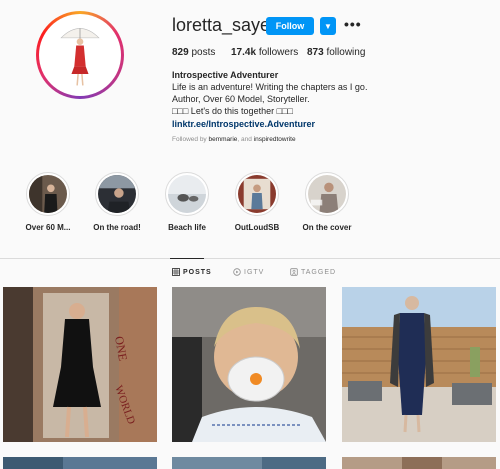 This screenshot has height=469, width=500. Describe the element at coordinates (319, 272) in the screenshot. I see `tab-label: TAGGED` at that location.